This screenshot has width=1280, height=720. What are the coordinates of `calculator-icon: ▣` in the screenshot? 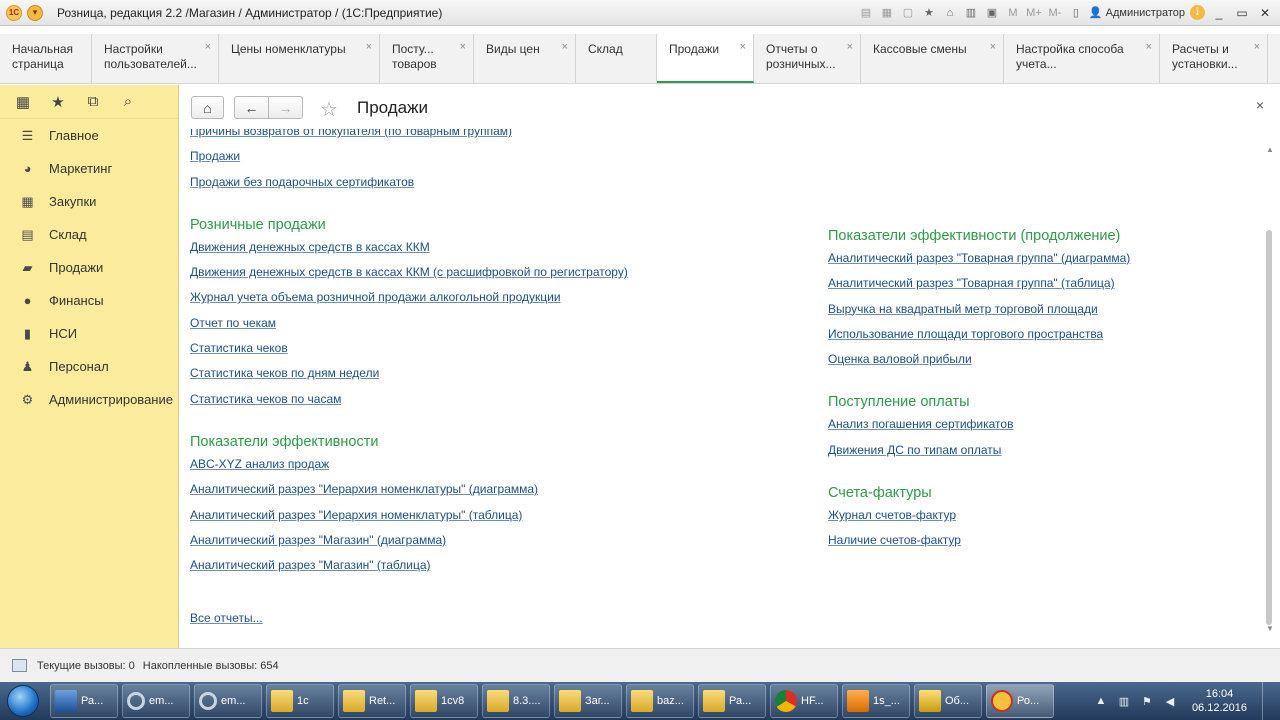 It's located at (992, 13).